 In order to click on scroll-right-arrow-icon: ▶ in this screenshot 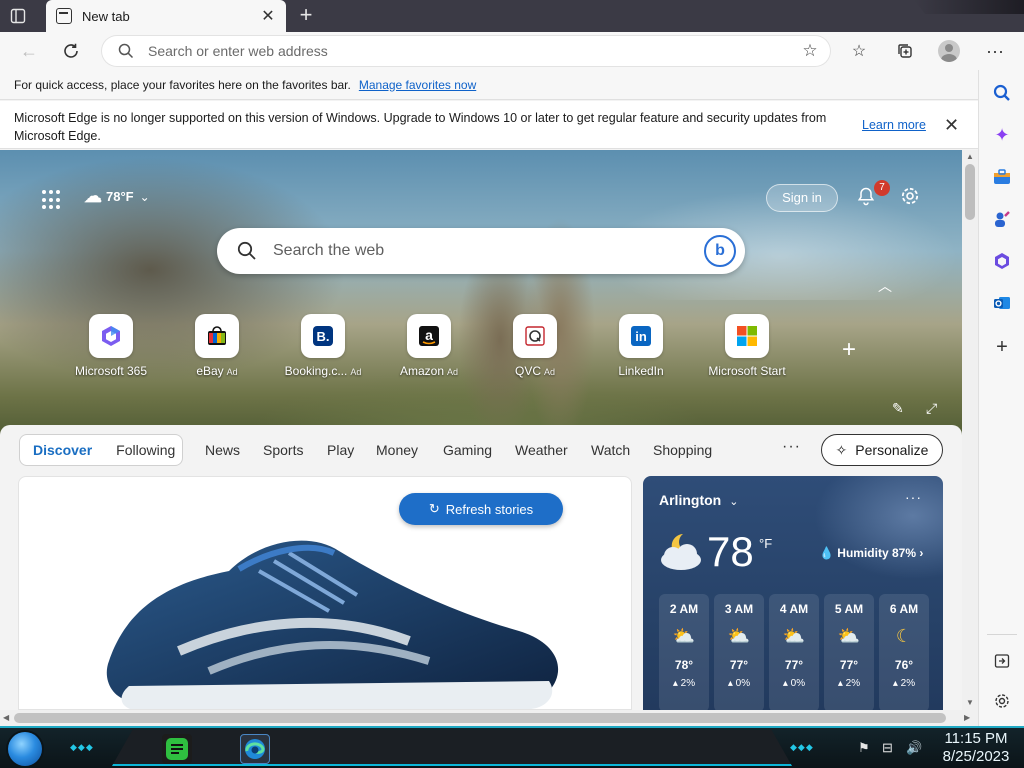, I will do `click(967, 717)`.